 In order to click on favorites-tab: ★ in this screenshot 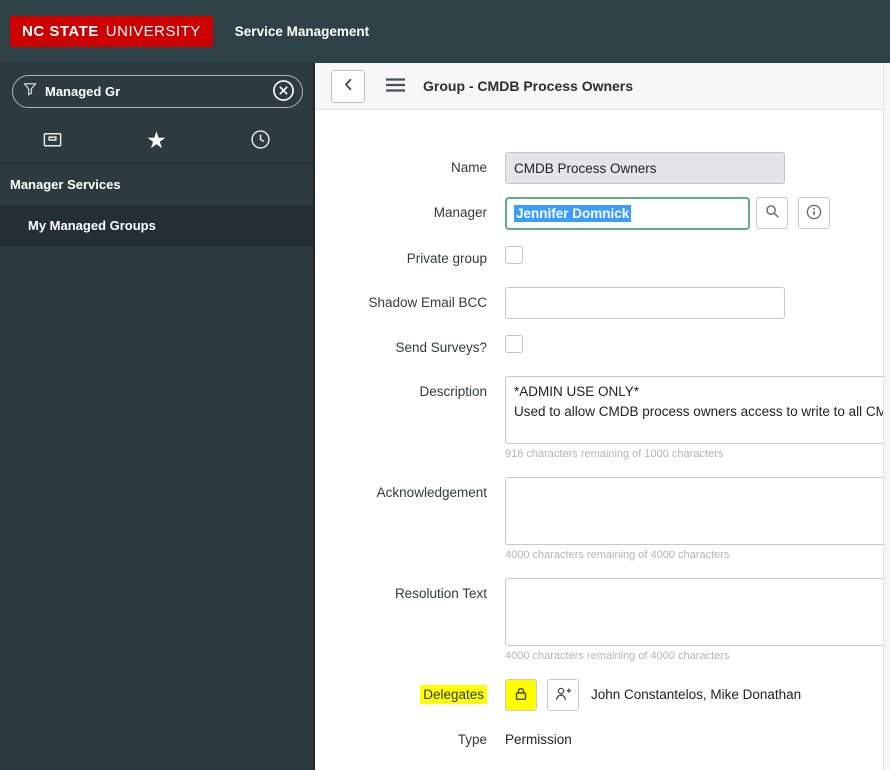, I will do `click(156, 140)`.